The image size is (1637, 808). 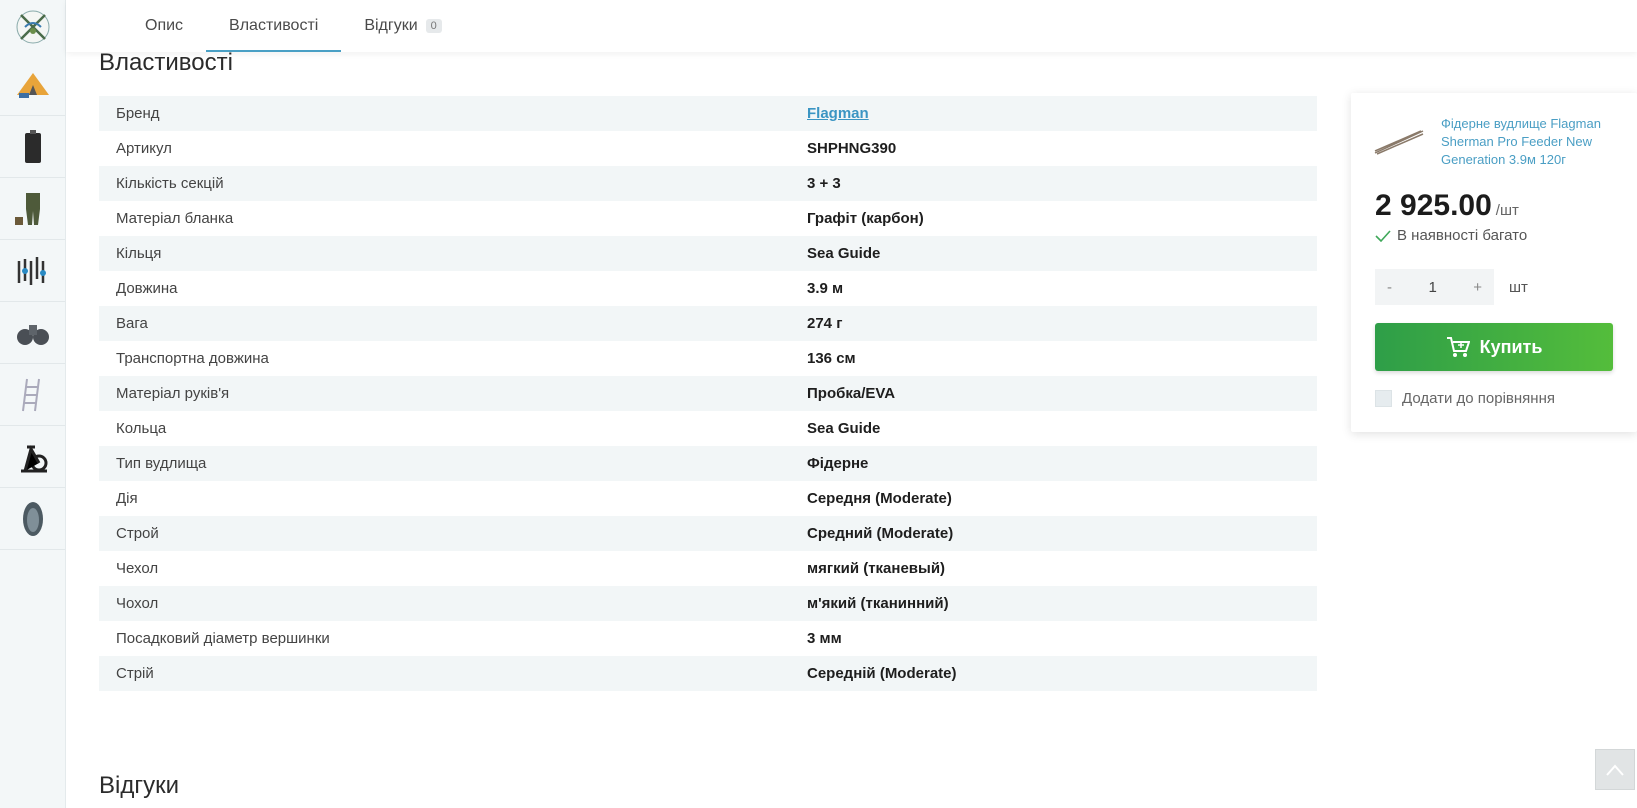 I want to click on stock-label: В наявності багато, so click(x=1462, y=235).